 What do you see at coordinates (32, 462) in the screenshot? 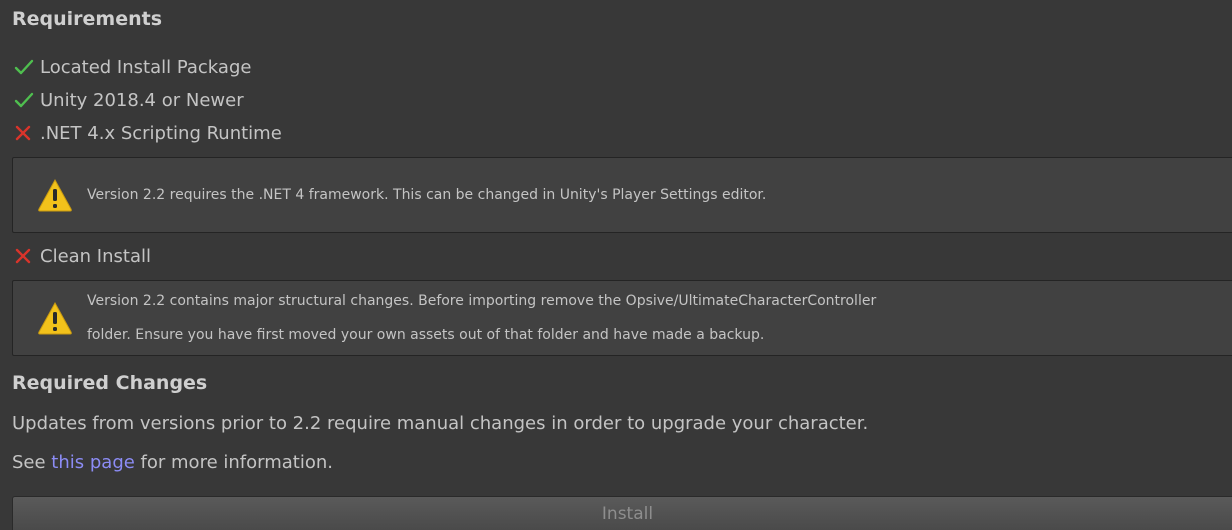
I see `more-info-prefix: See` at bounding box center [32, 462].